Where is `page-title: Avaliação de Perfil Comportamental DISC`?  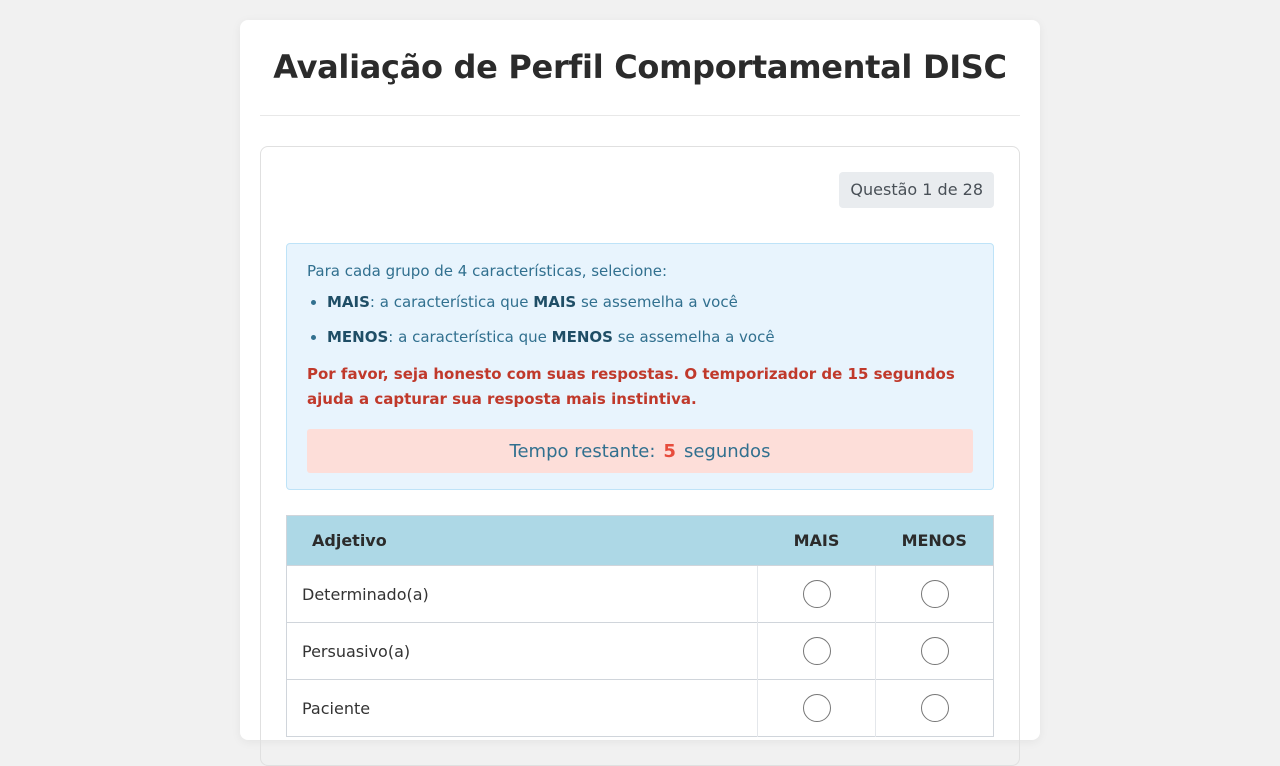 page-title: Avaliação de Perfil Comportamental DISC is located at coordinates (640, 68).